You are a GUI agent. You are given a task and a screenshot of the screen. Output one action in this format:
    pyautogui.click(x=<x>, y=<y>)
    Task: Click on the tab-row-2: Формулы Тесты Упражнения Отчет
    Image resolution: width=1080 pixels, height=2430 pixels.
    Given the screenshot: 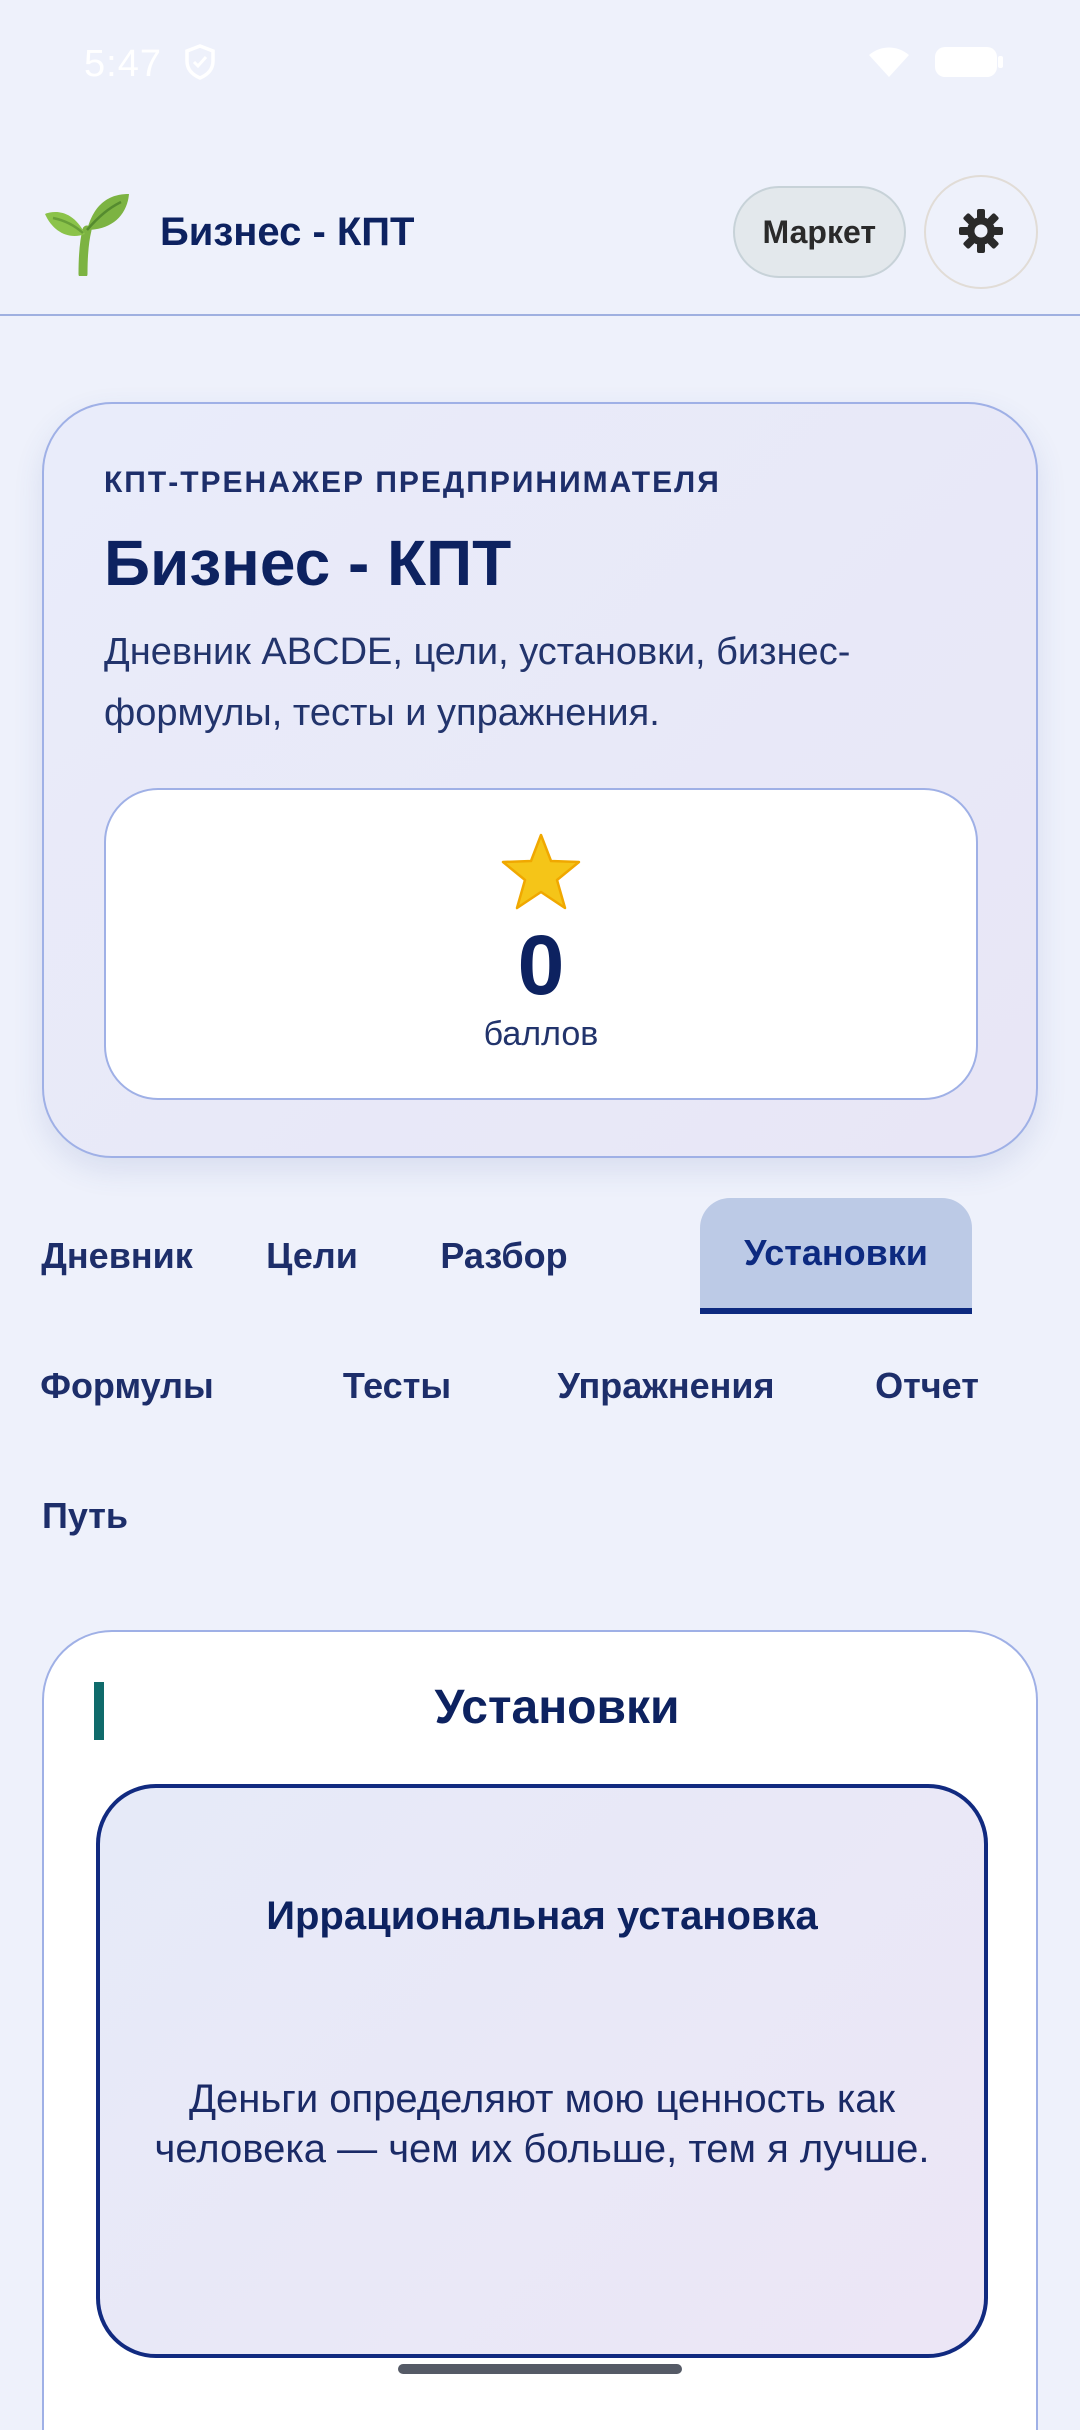 What is the action you would take?
    pyautogui.click(x=539, y=1393)
    